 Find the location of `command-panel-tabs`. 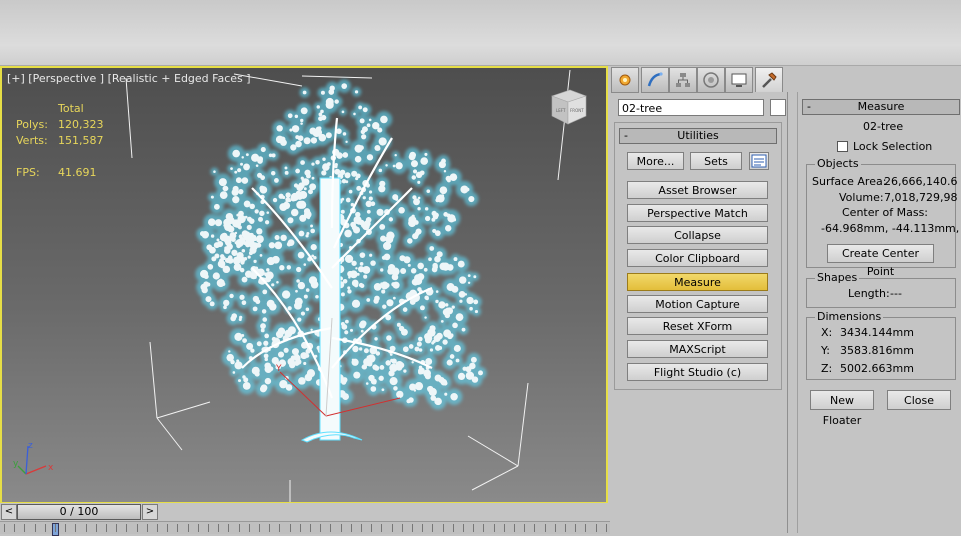

command-panel-tabs is located at coordinates (701, 79).